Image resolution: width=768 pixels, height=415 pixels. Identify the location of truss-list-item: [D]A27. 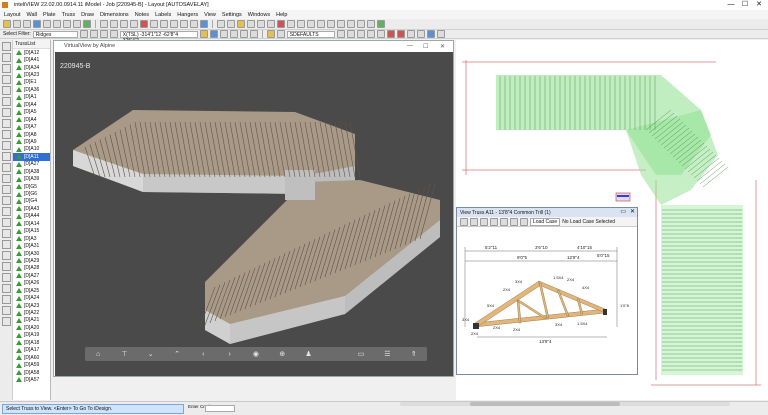
(31, 275).